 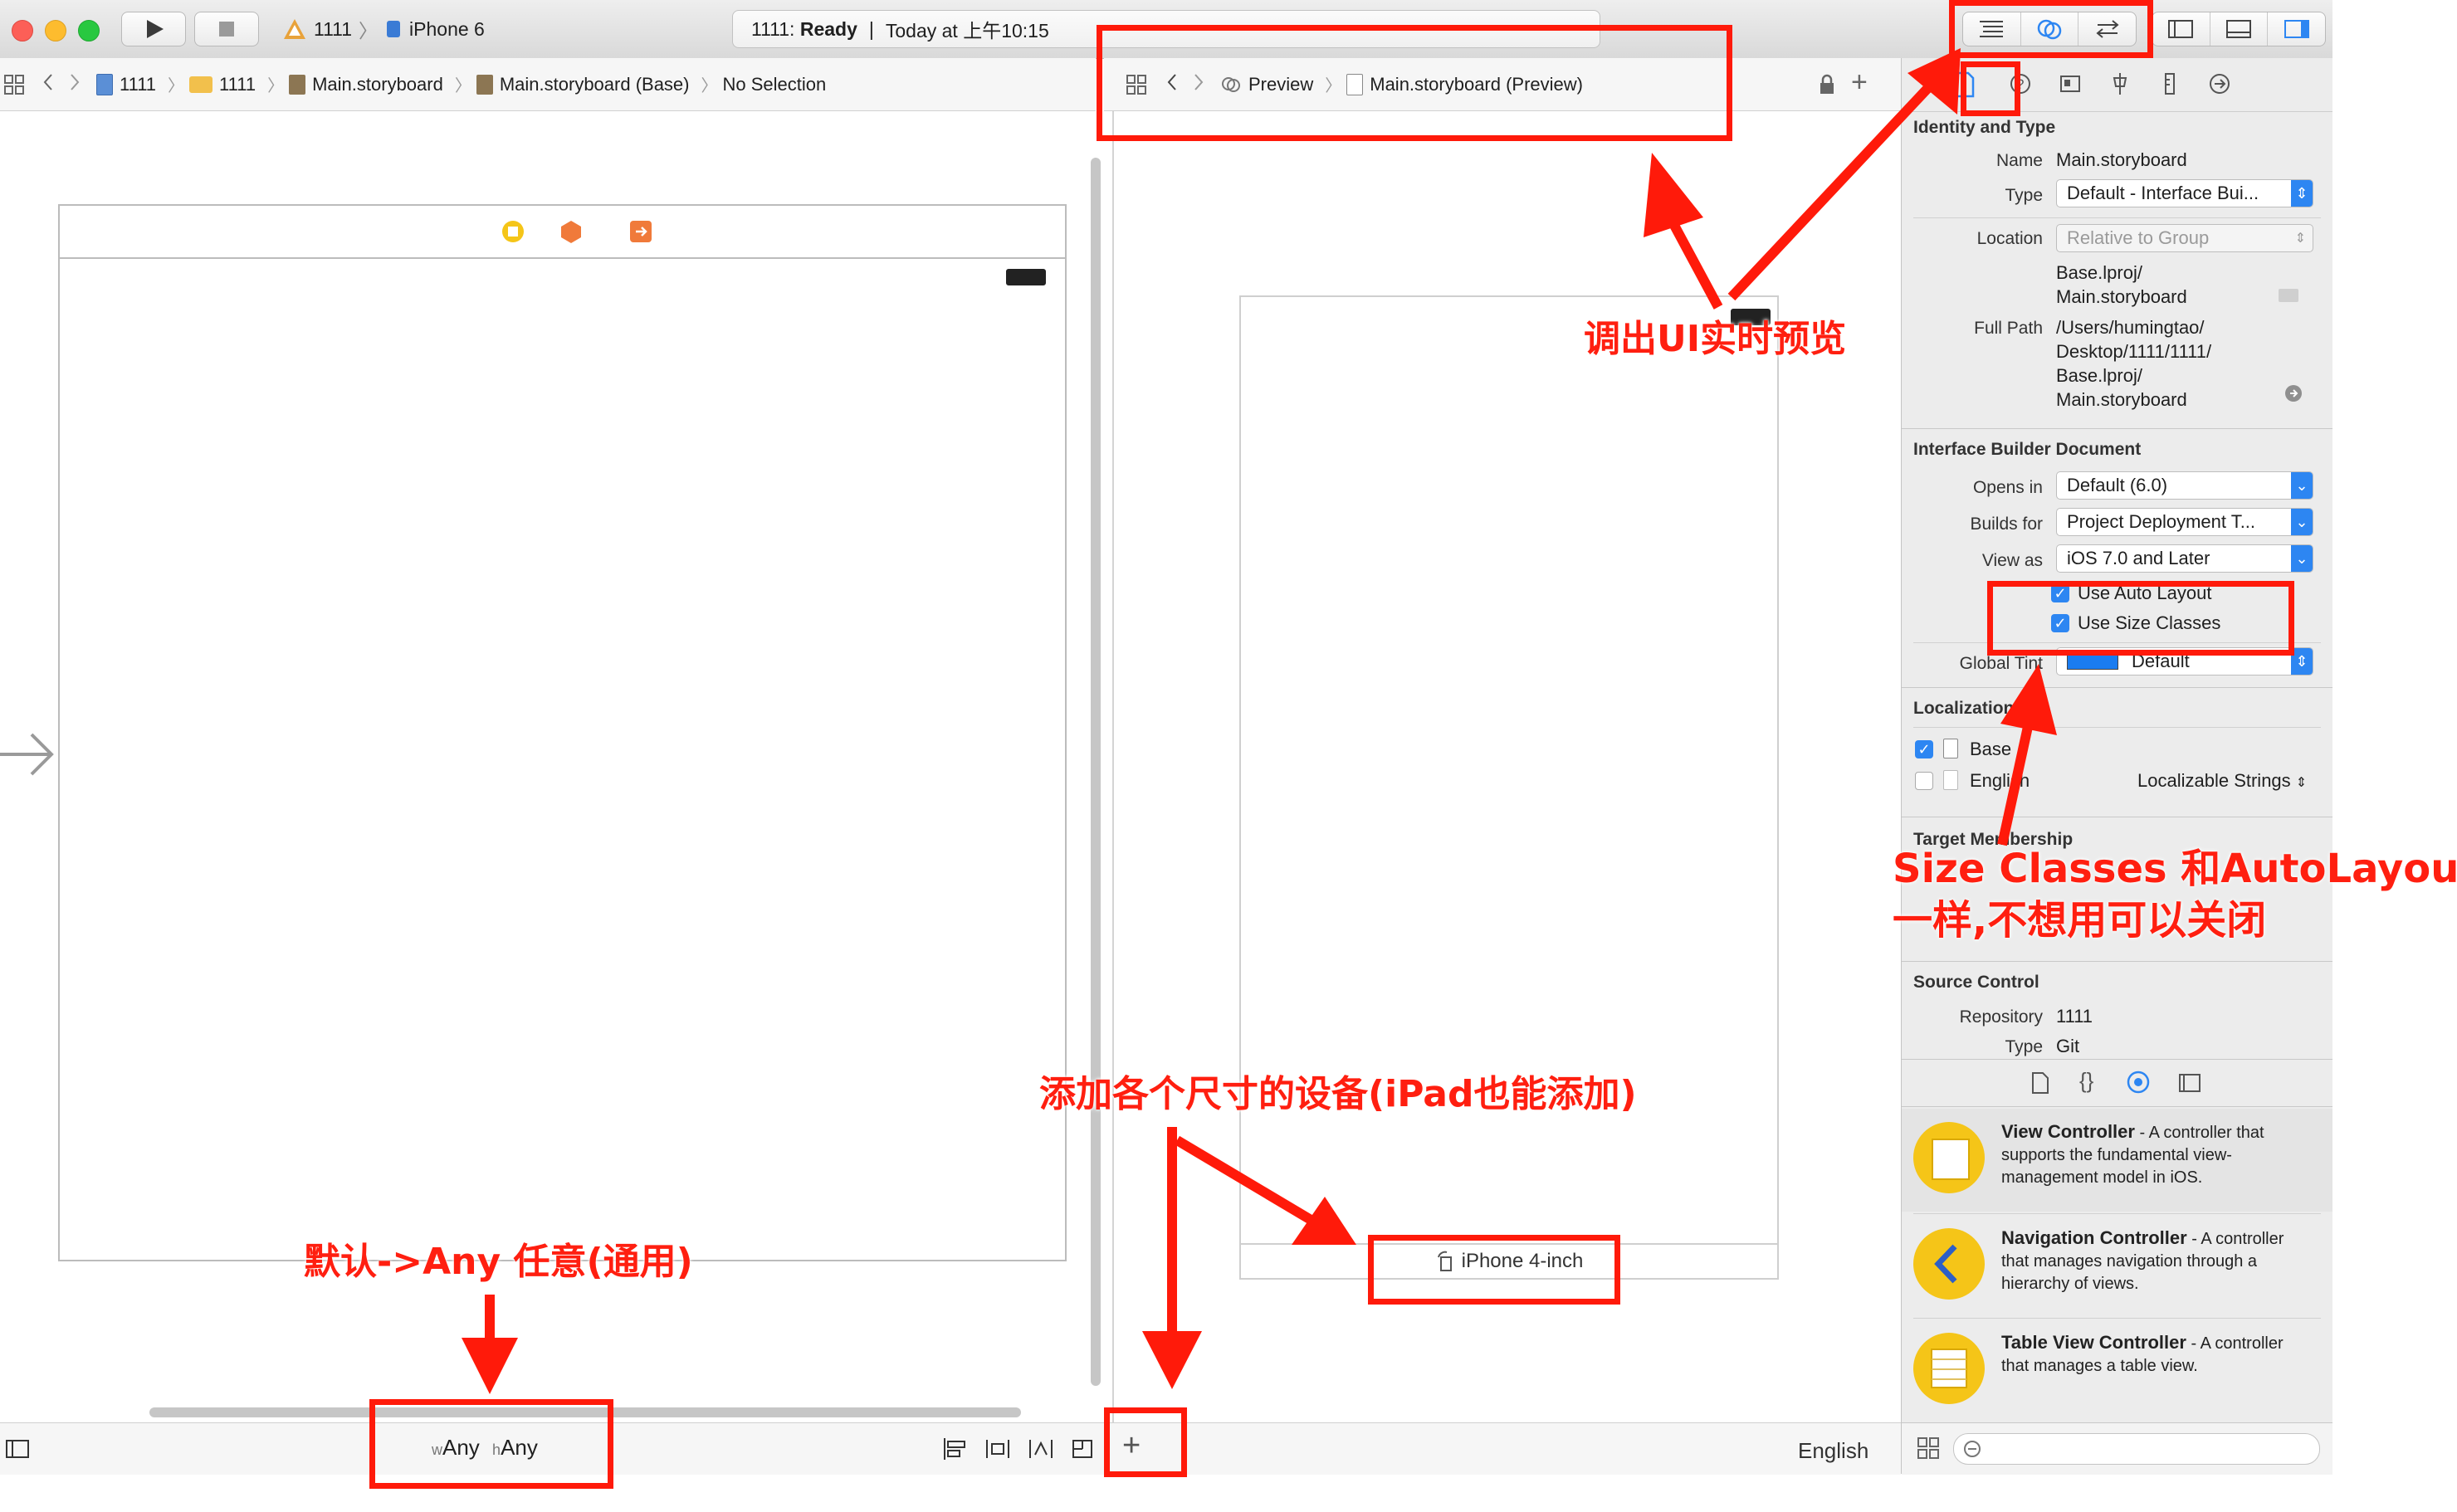 What do you see at coordinates (499, 1262) in the screenshot?
I see `annotation-default-any-note: 默认->Any 任意(通用)` at bounding box center [499, 1262].